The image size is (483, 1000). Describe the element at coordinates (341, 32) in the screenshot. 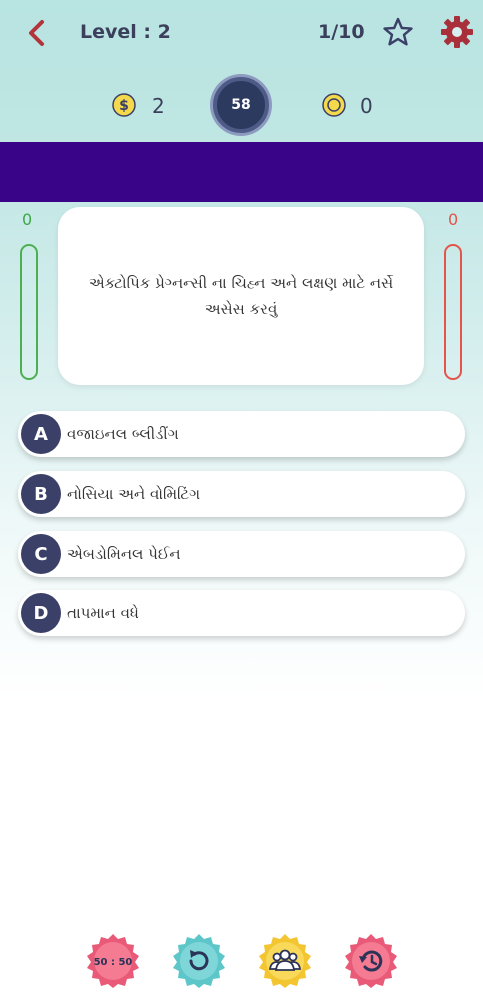

I see `question-progress: 1/10` at that location.